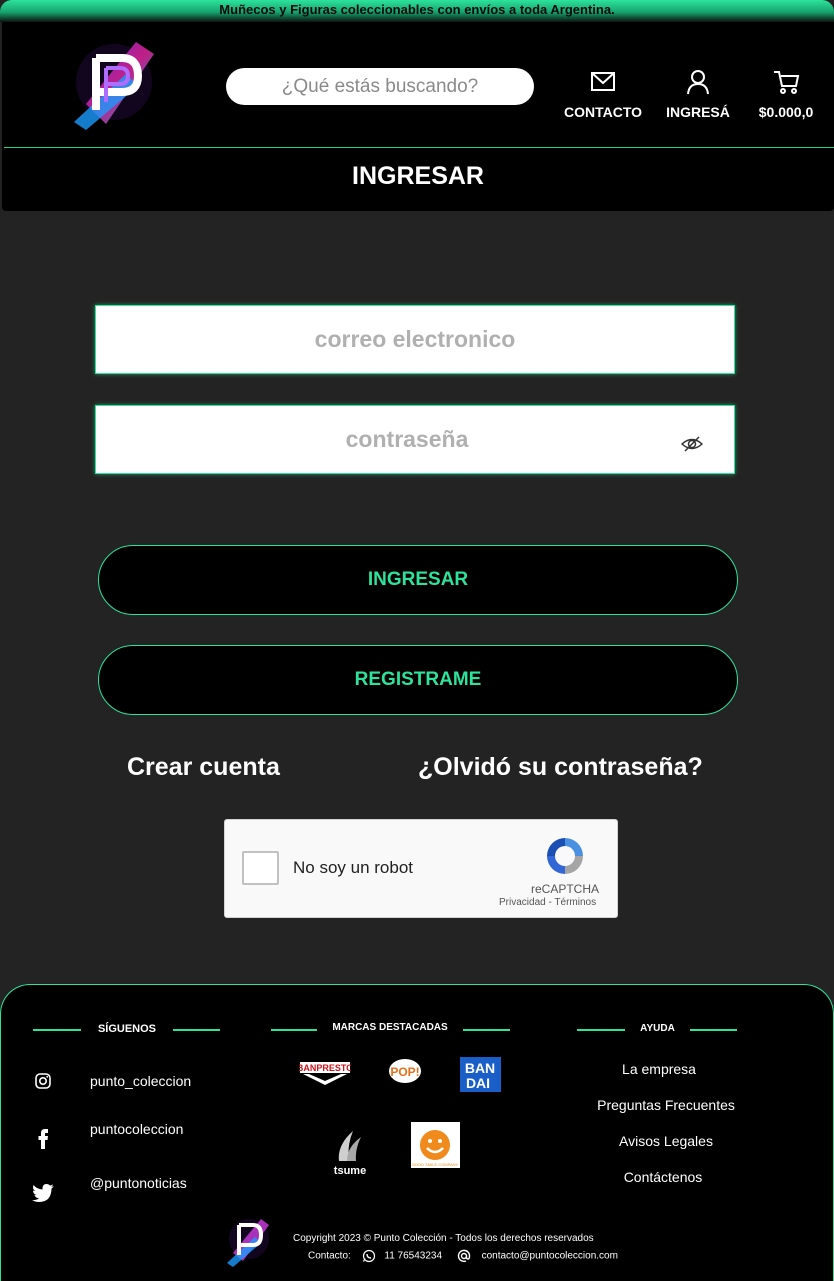 The image size is (834, 1281). Describe the element at coordinates (560, 767) in the screenshot. I see `forgot-password-link: ¿Olvidó su contraseña?` at that location.